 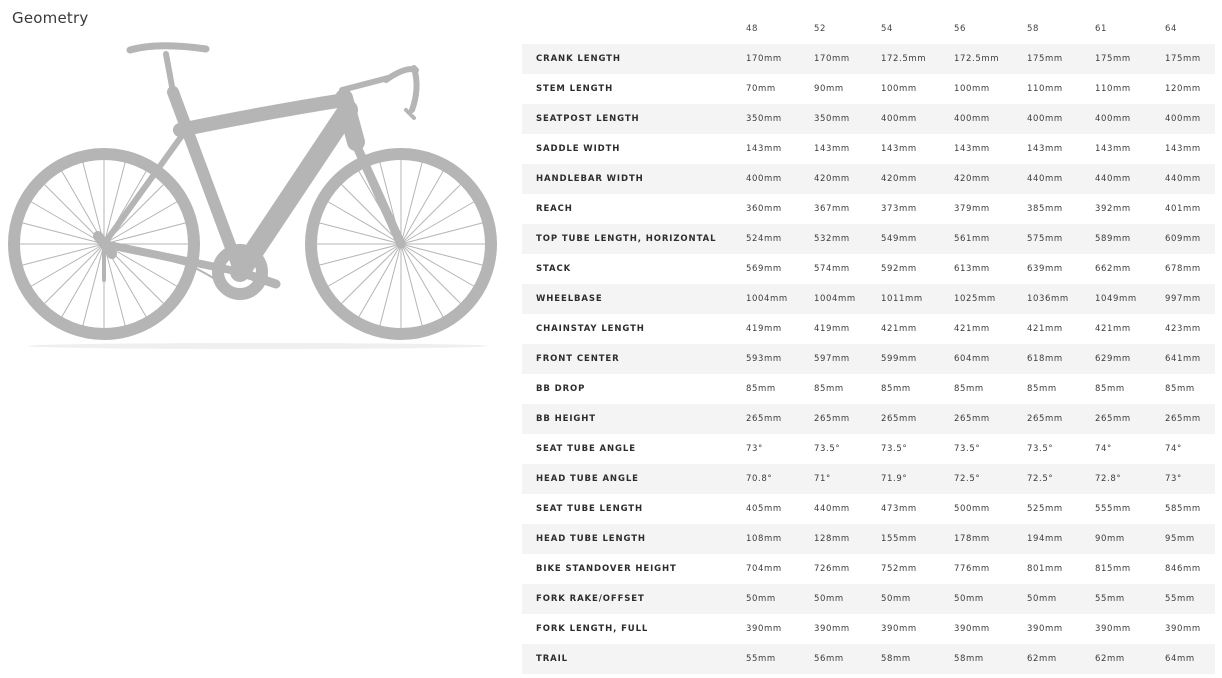 I want to click on row-label: STACK, so click(x=554, y=269).